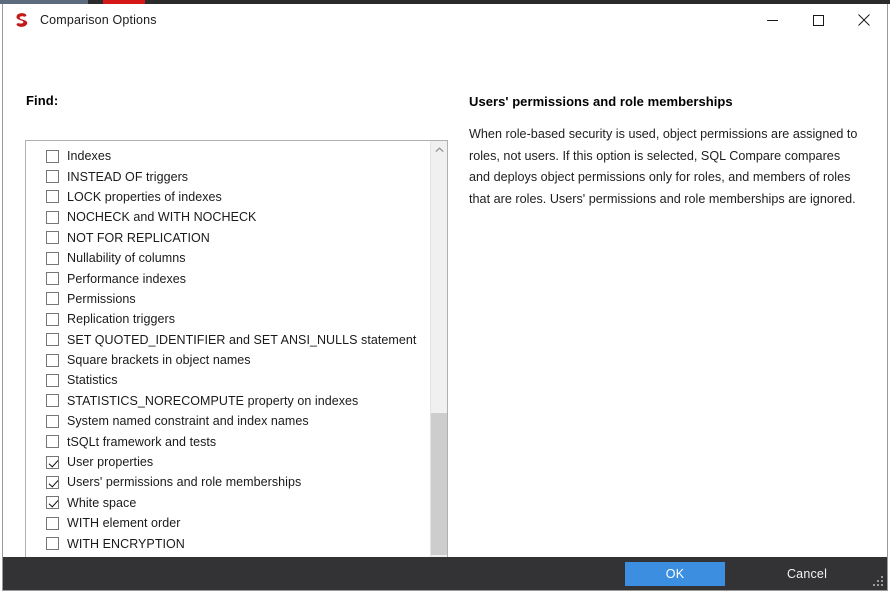 The height and width of the screenshot is (593, 890). What do you see at coordinates (142, 441) in the screenshot?
I see `option-label: tSQLt framework and tests` at bounding box center [142, 441].